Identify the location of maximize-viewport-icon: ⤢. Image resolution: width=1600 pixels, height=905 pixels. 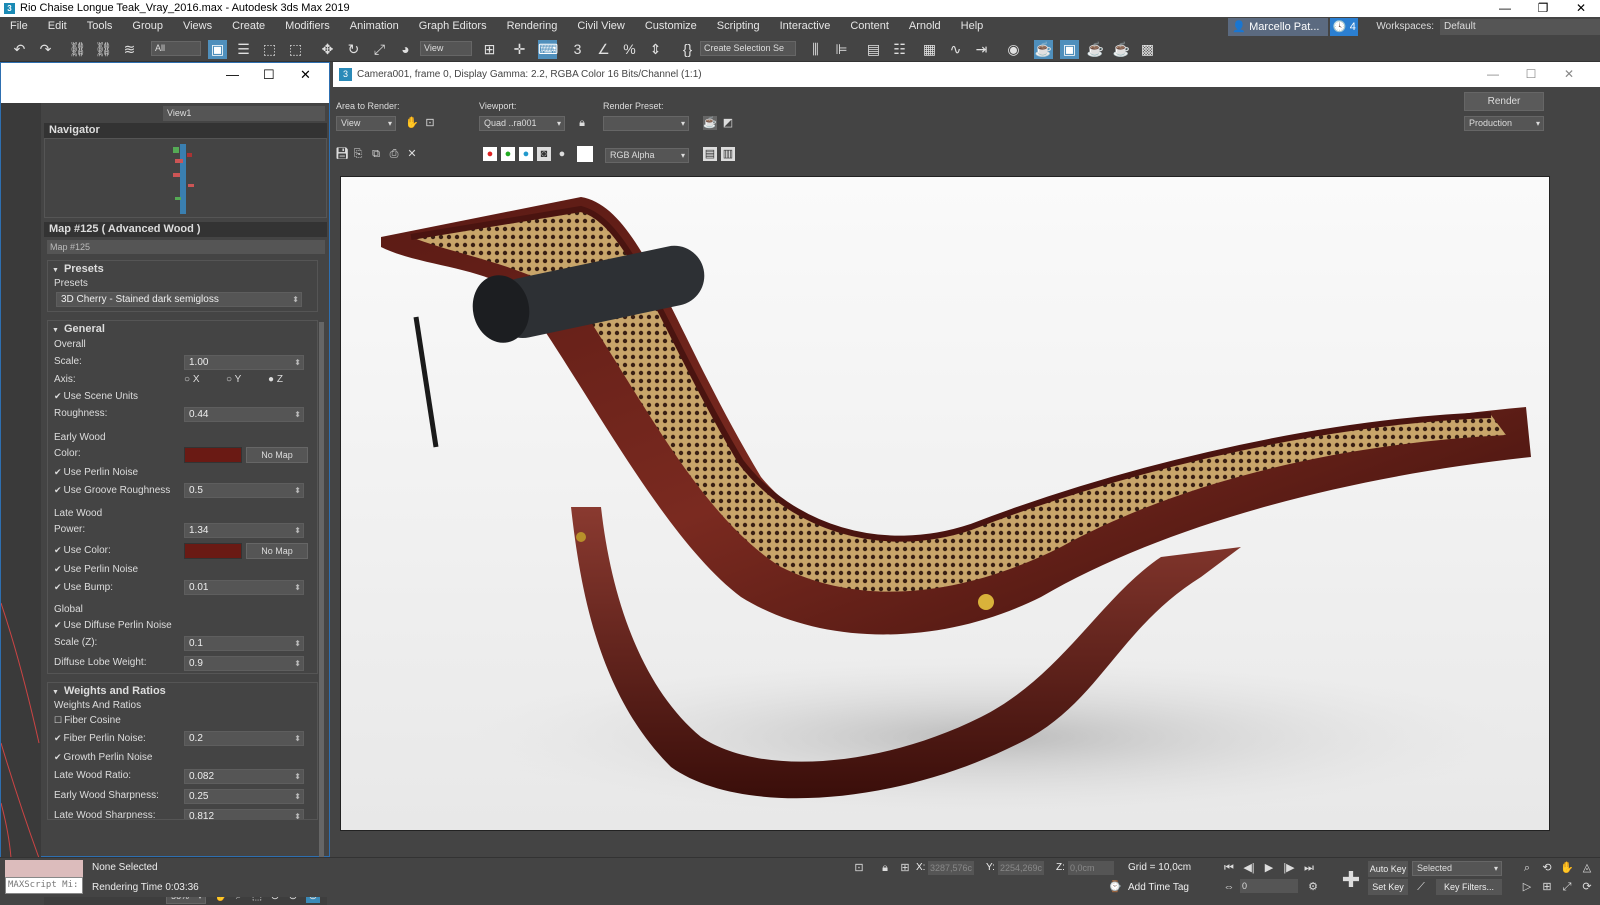
(1567, 887).